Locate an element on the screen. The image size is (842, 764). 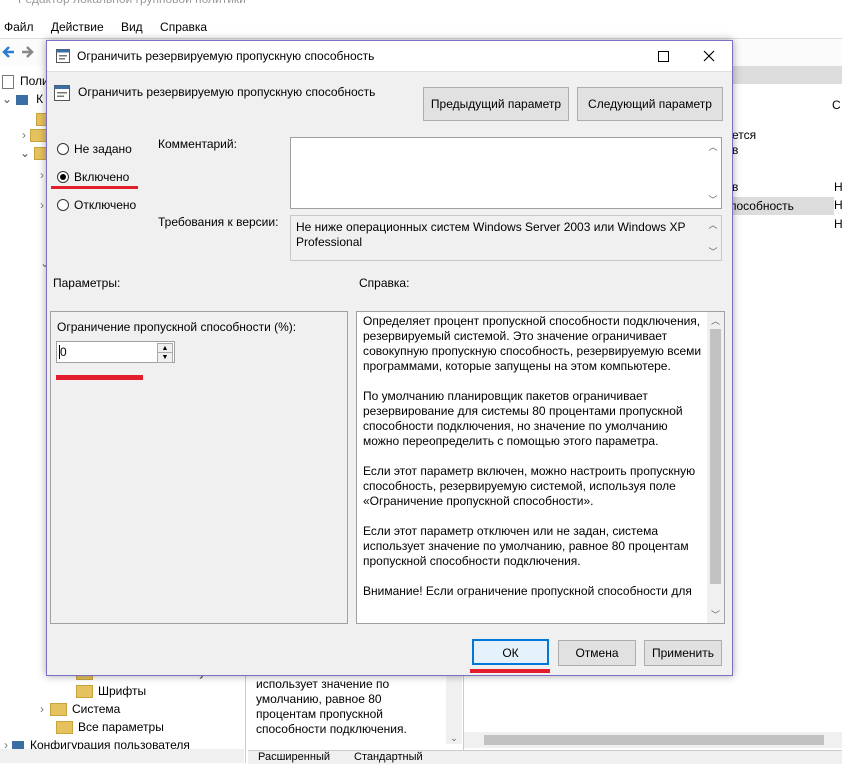
close-button is located at coordinates (709, 56).